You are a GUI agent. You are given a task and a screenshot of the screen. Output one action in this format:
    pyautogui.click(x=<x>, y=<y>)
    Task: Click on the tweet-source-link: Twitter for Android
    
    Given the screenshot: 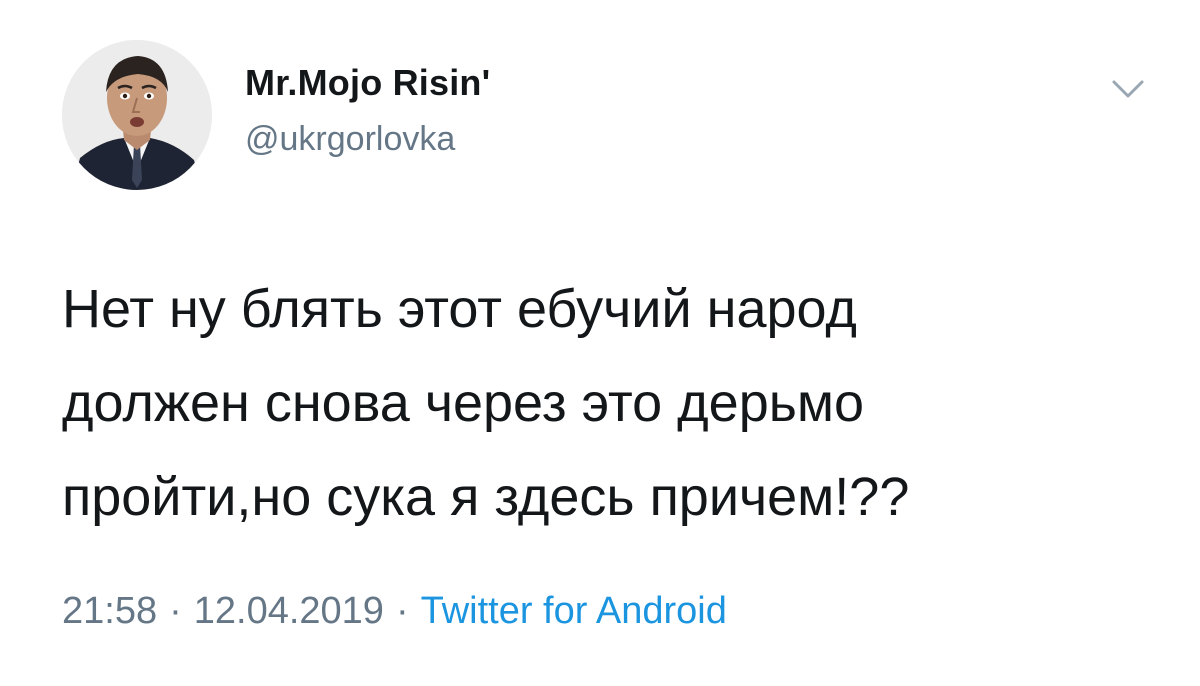 What is the action you would take?
    pyautogui.click(x=574, y=611)
    